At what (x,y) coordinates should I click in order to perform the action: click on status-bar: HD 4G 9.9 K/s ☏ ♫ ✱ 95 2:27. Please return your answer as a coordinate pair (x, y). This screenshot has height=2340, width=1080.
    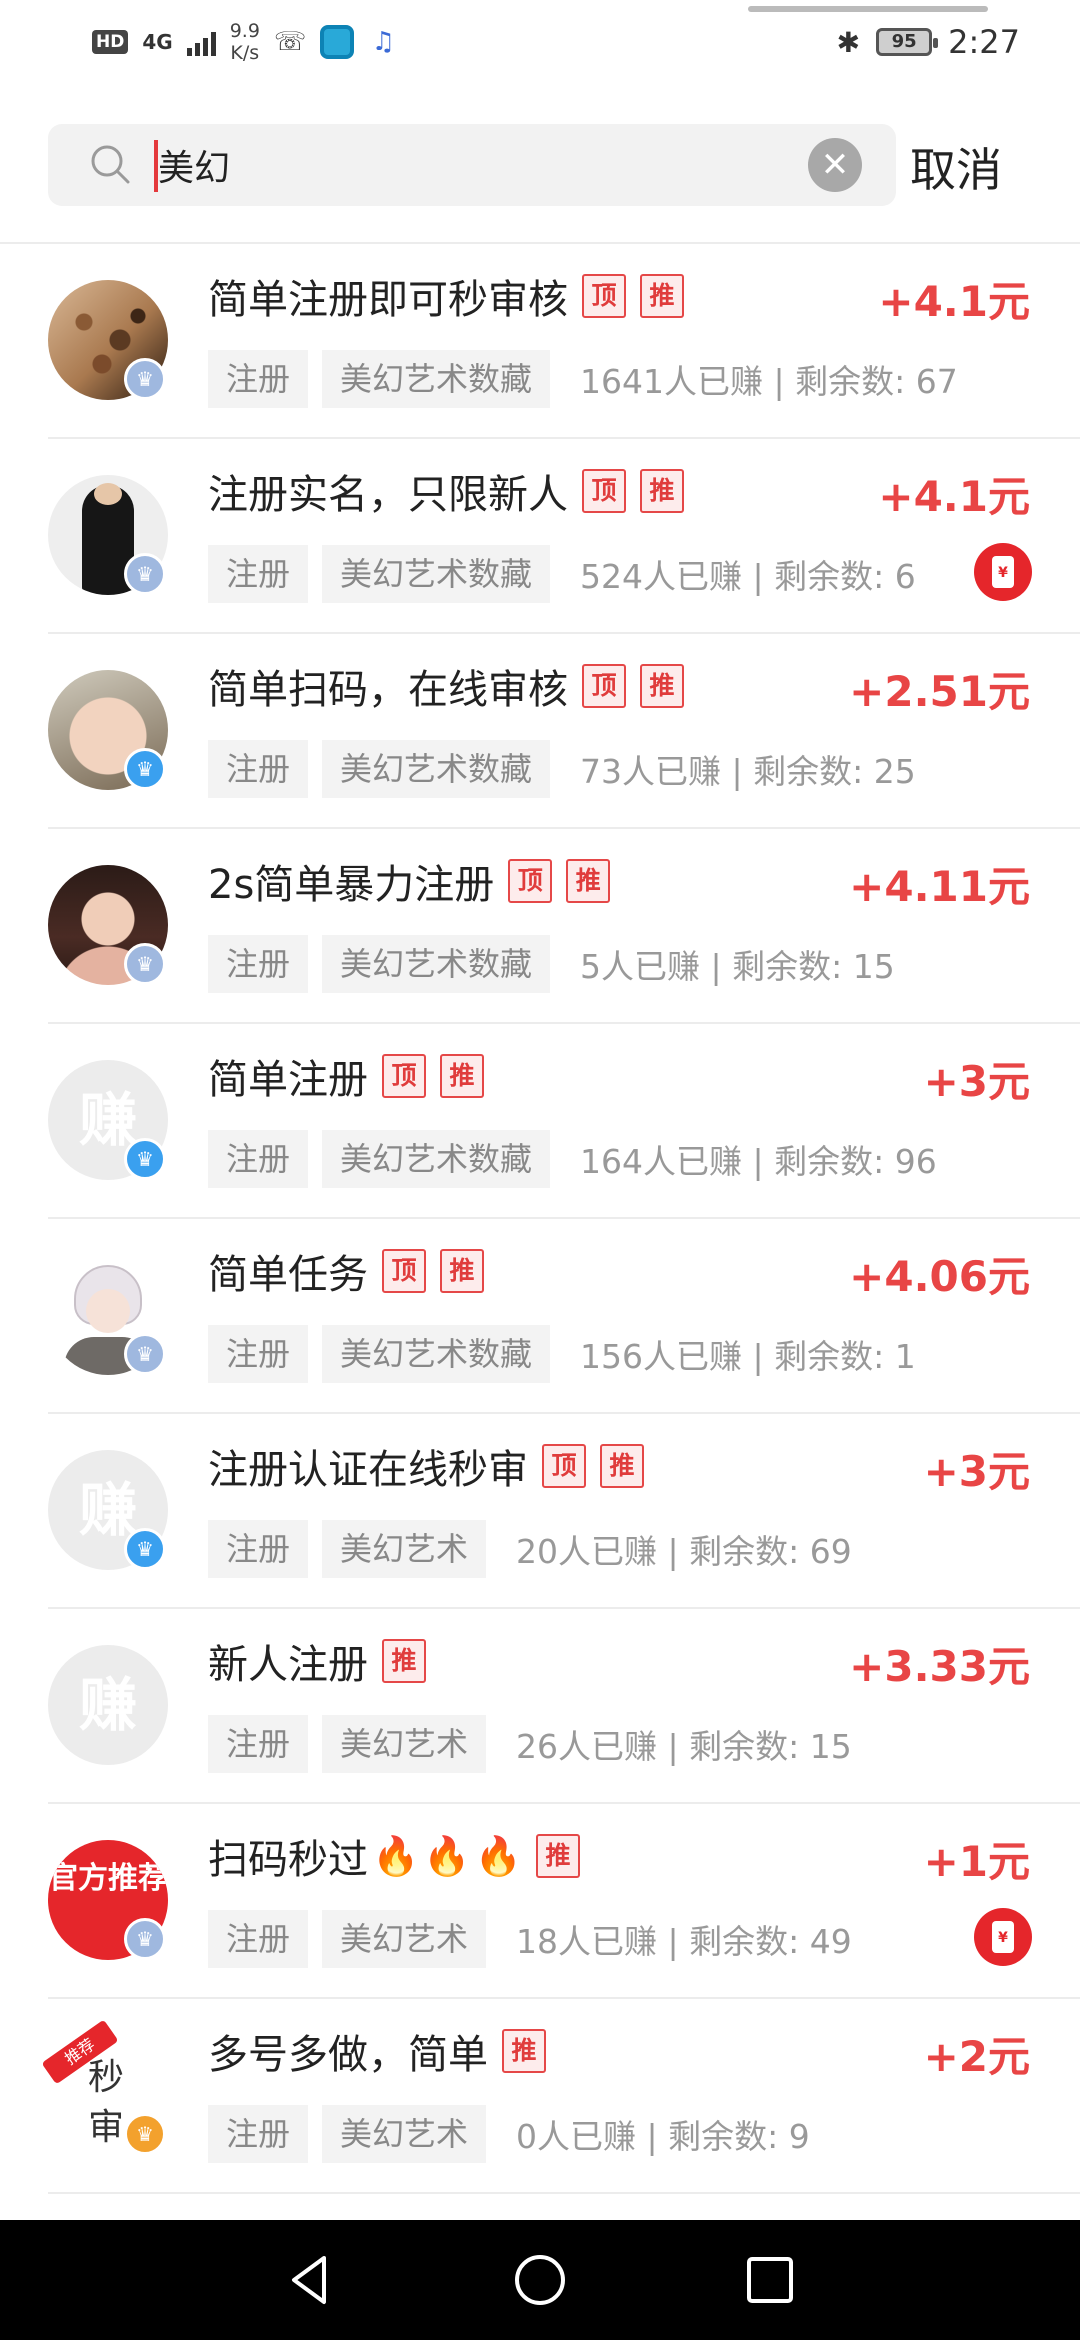
    Looking at the image, I should click on (540, 42).